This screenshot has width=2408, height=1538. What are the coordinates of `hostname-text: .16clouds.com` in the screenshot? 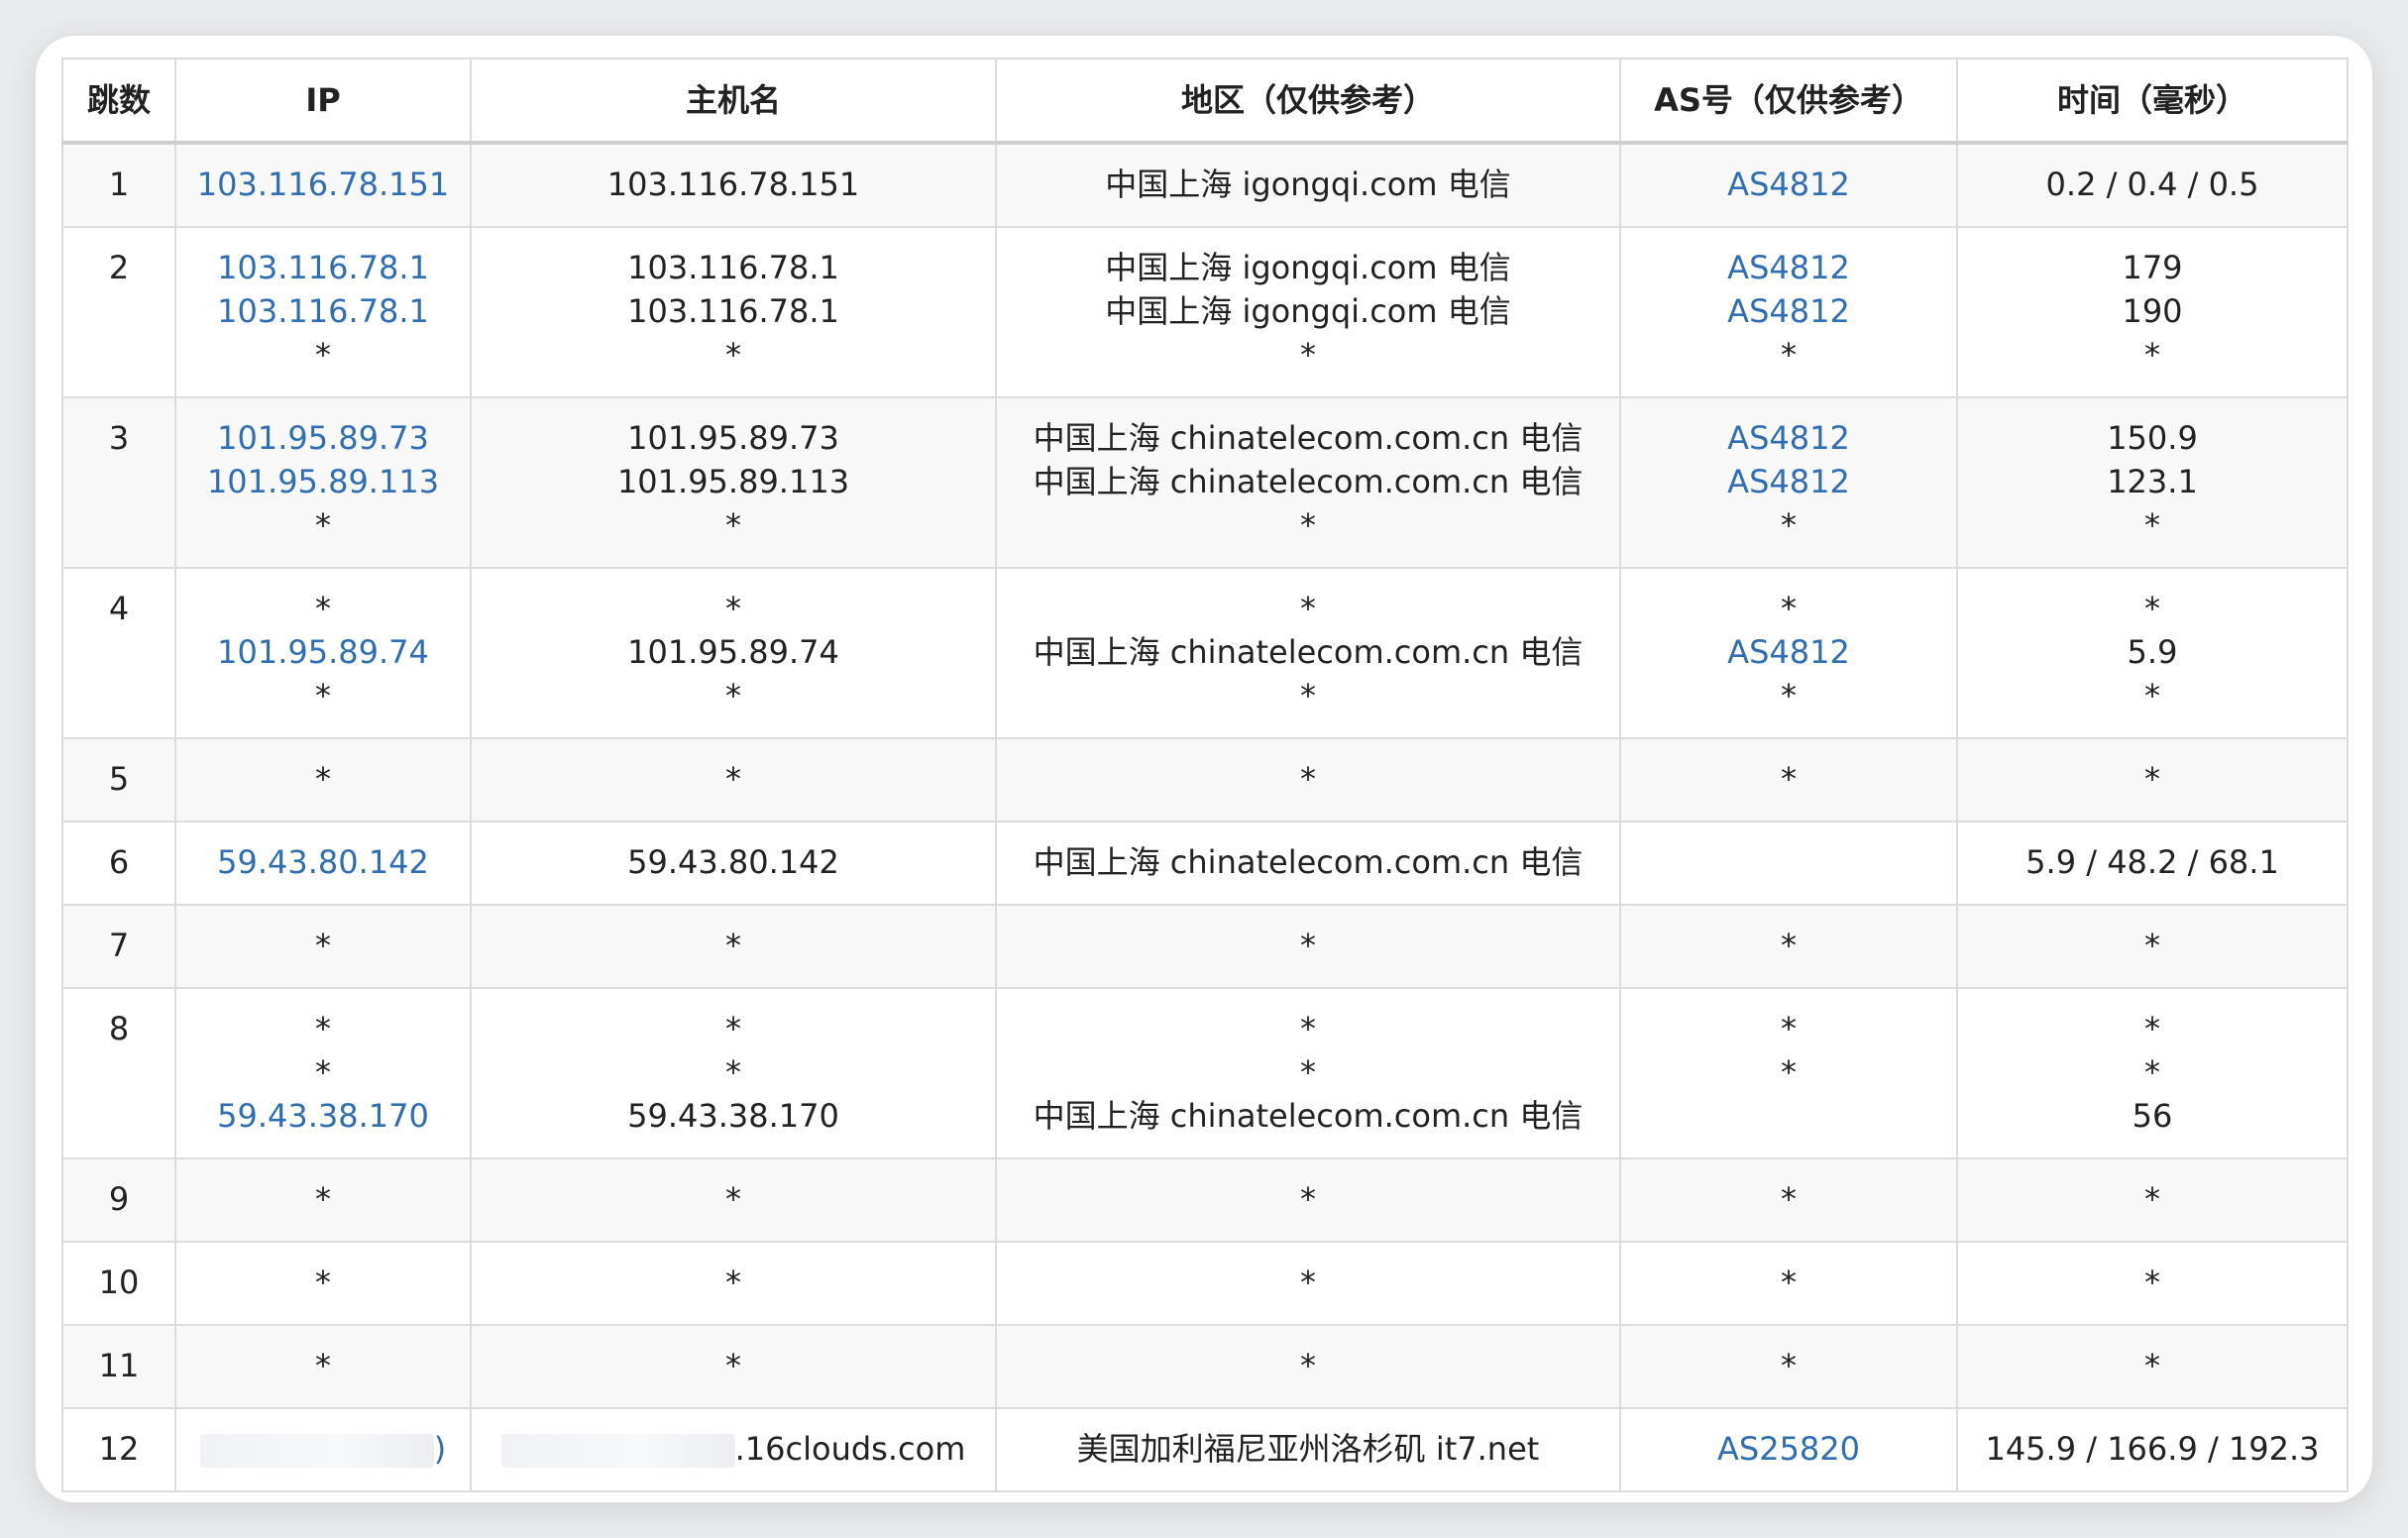 It's located at (850, 1449).